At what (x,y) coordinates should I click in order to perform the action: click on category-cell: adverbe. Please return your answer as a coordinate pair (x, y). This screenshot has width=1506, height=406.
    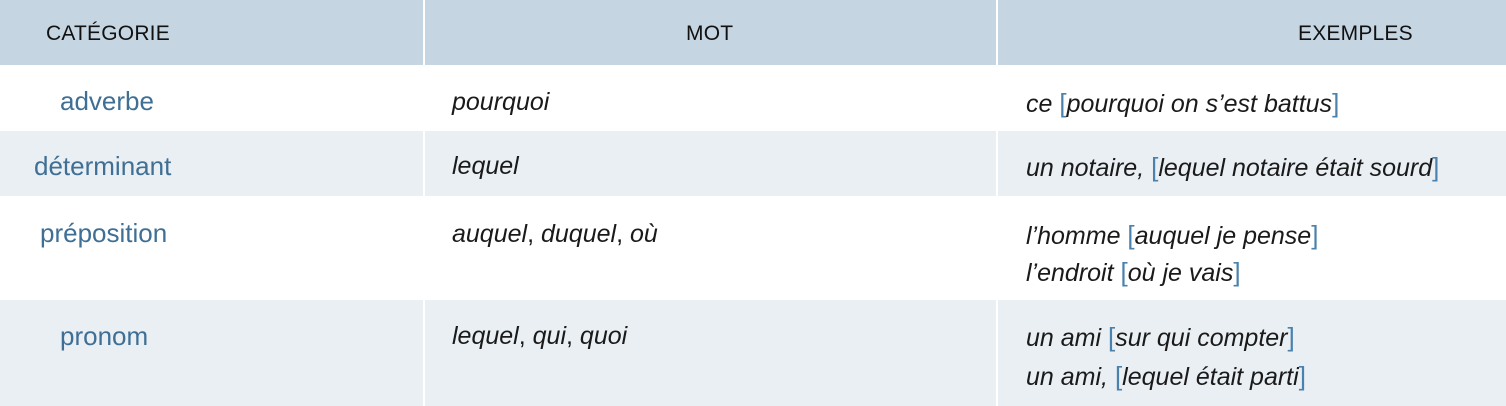
    Looking at the image, I should click on (107, 101).